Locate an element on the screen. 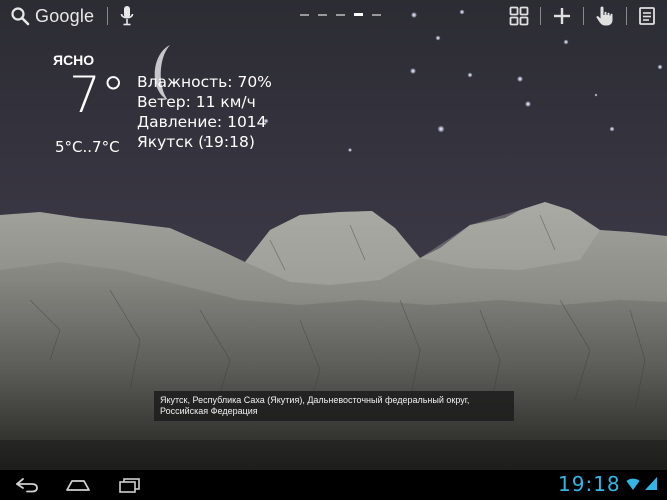  wind-text: Ветер: 11 км/ч is located at coordinates (196, 102).